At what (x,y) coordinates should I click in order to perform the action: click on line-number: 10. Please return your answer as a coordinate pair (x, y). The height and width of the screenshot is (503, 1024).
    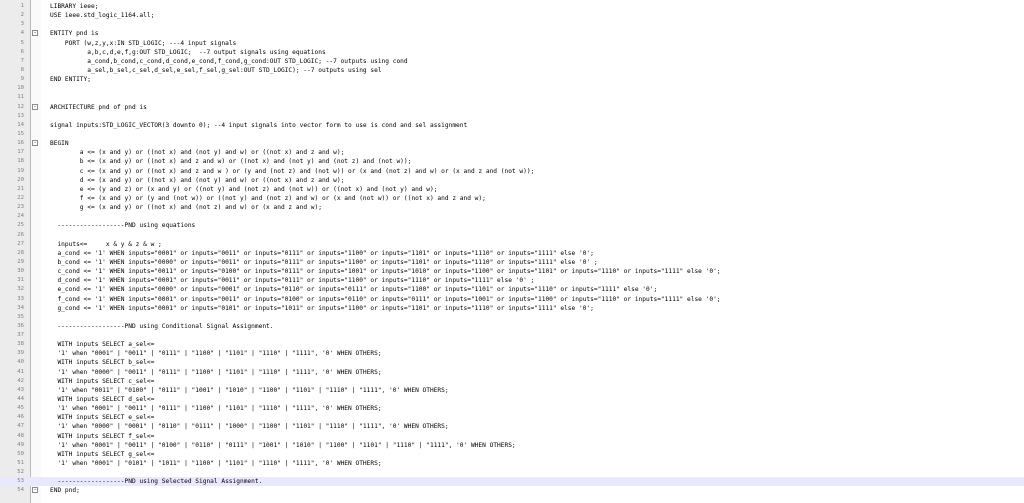
    Looking at the image, I should click on (20, 88).